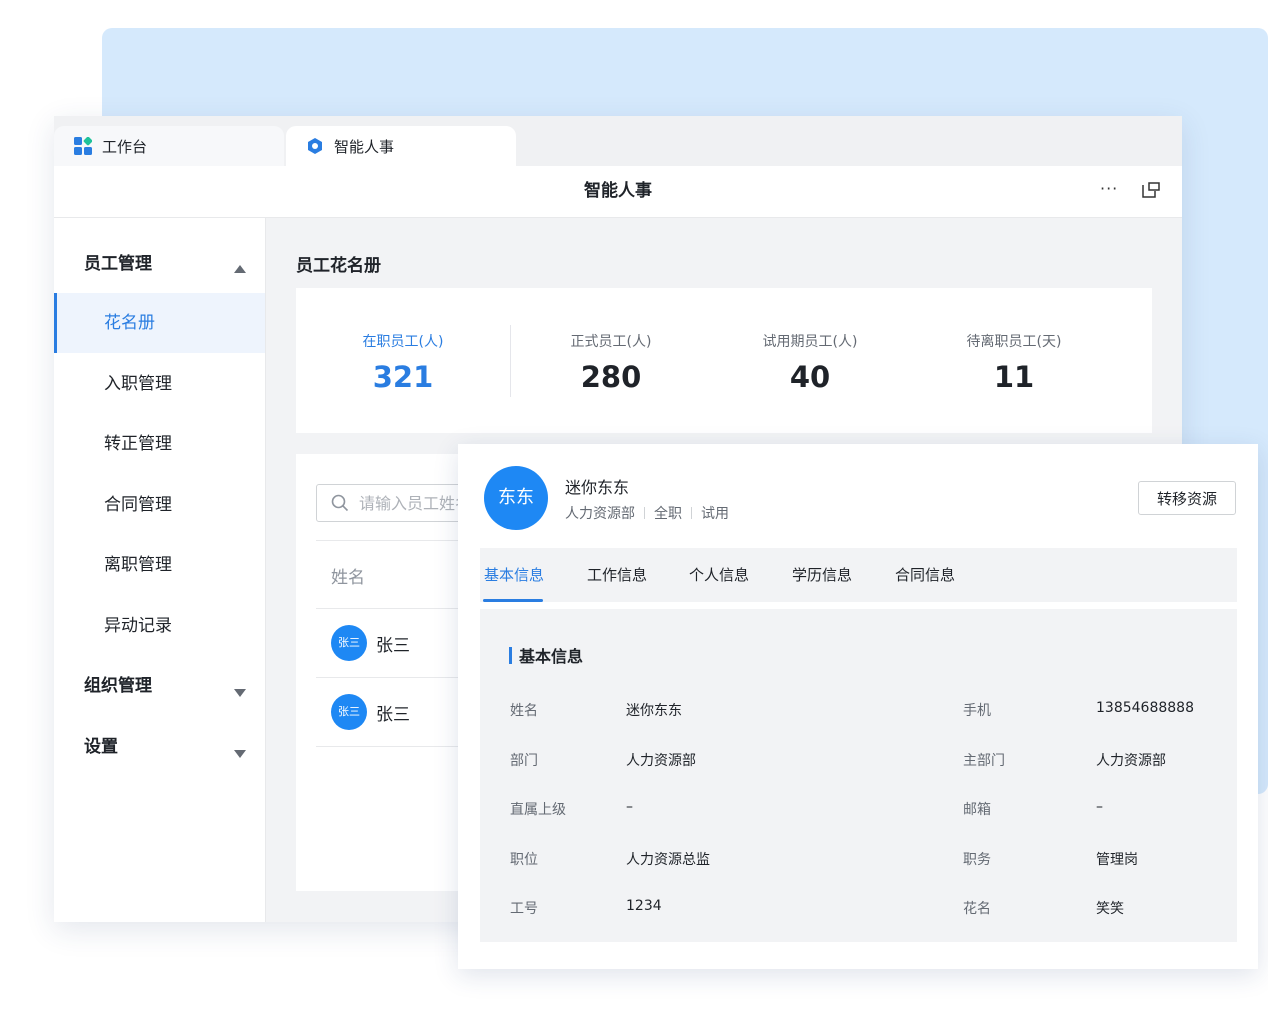  Describe the element at coordinates (138, 505) in the screenshot. I see `sidebar-item-label: 合同管理` at that location.